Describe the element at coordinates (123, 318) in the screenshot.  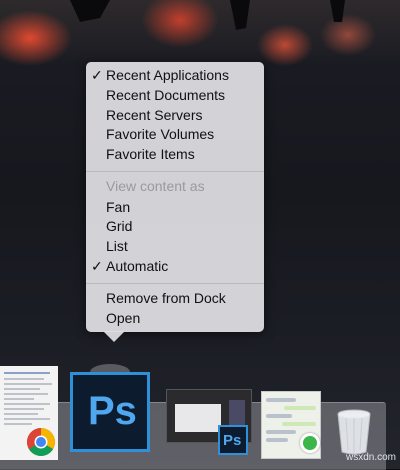
I see `menu-item-open: Open` at that location.